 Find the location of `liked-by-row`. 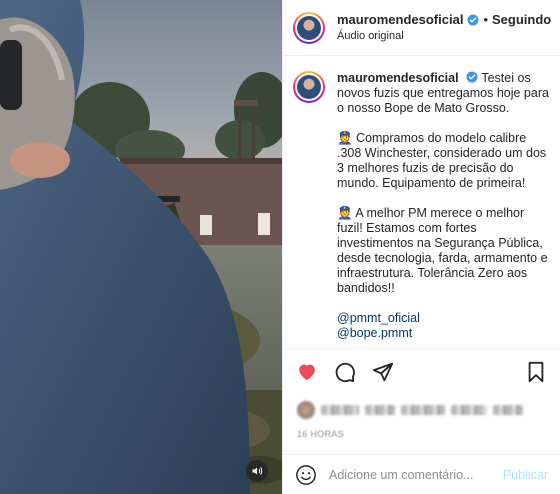

liked-by-row is located at coordinates (421, 410).